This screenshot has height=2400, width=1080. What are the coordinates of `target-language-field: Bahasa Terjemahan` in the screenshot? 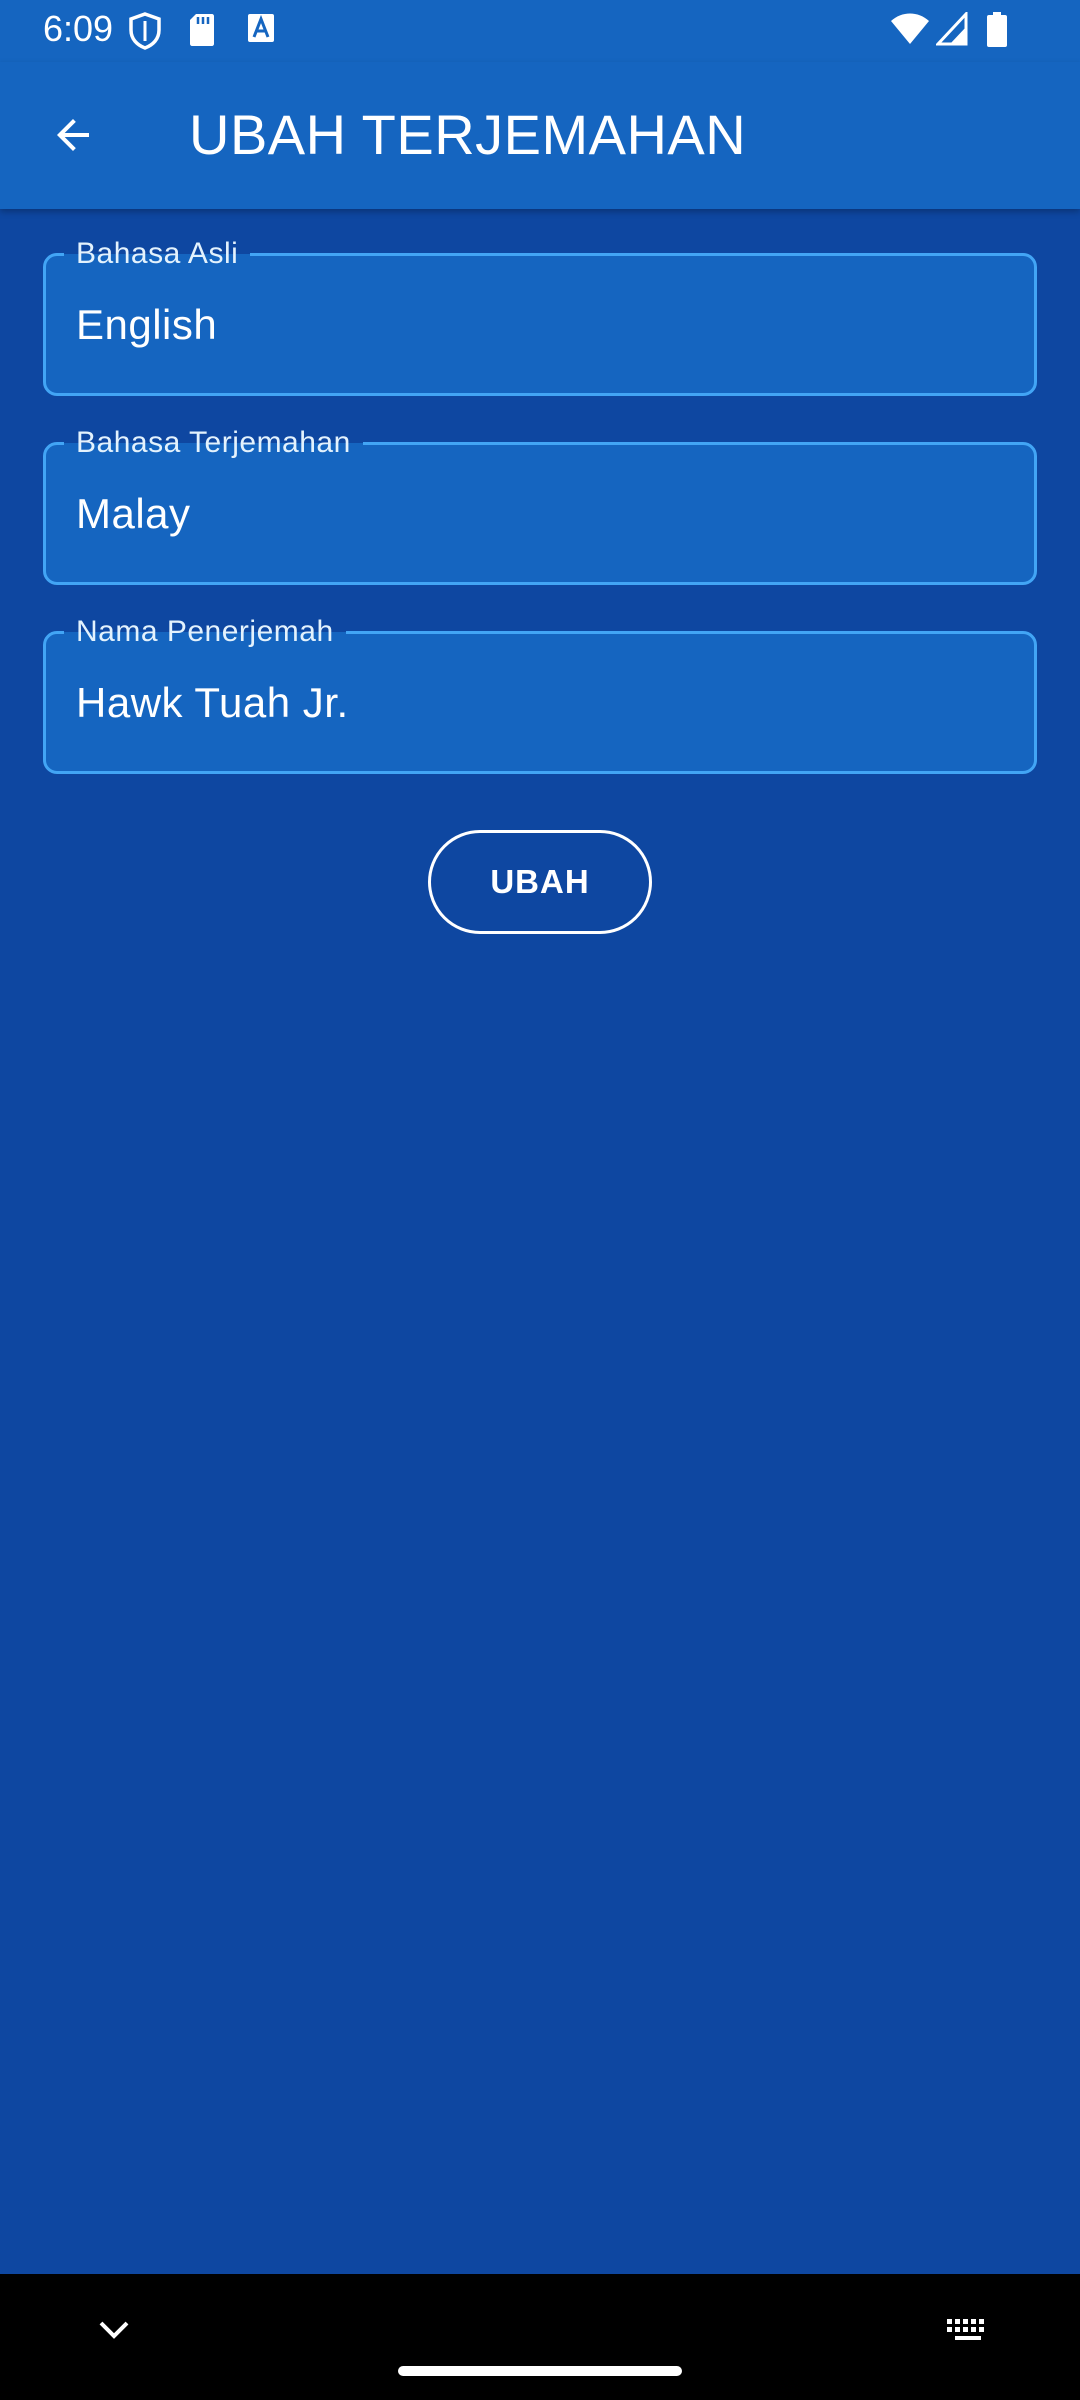 It's located at (540, 505).